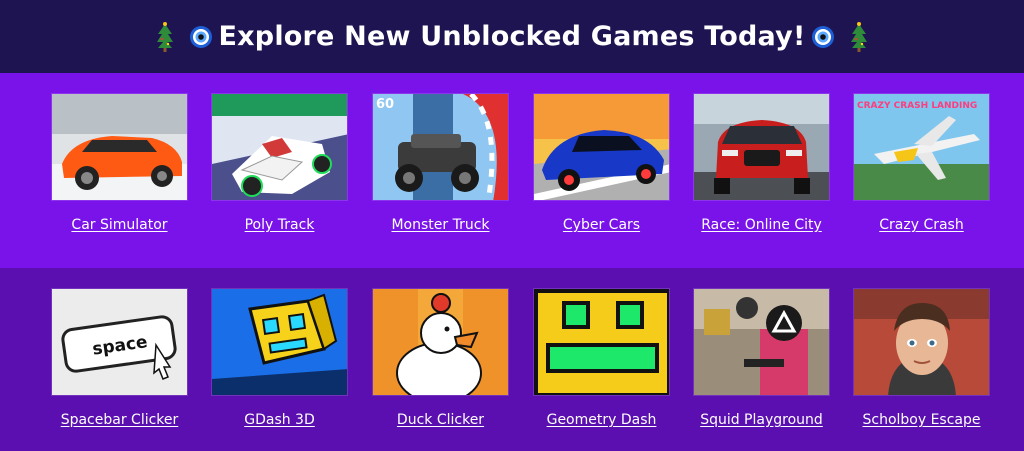 The image size is (1024, 451). Describe the element at coordinates (761, 342) in the screenshot. I see `squid-playground-thumbnail` at that location.